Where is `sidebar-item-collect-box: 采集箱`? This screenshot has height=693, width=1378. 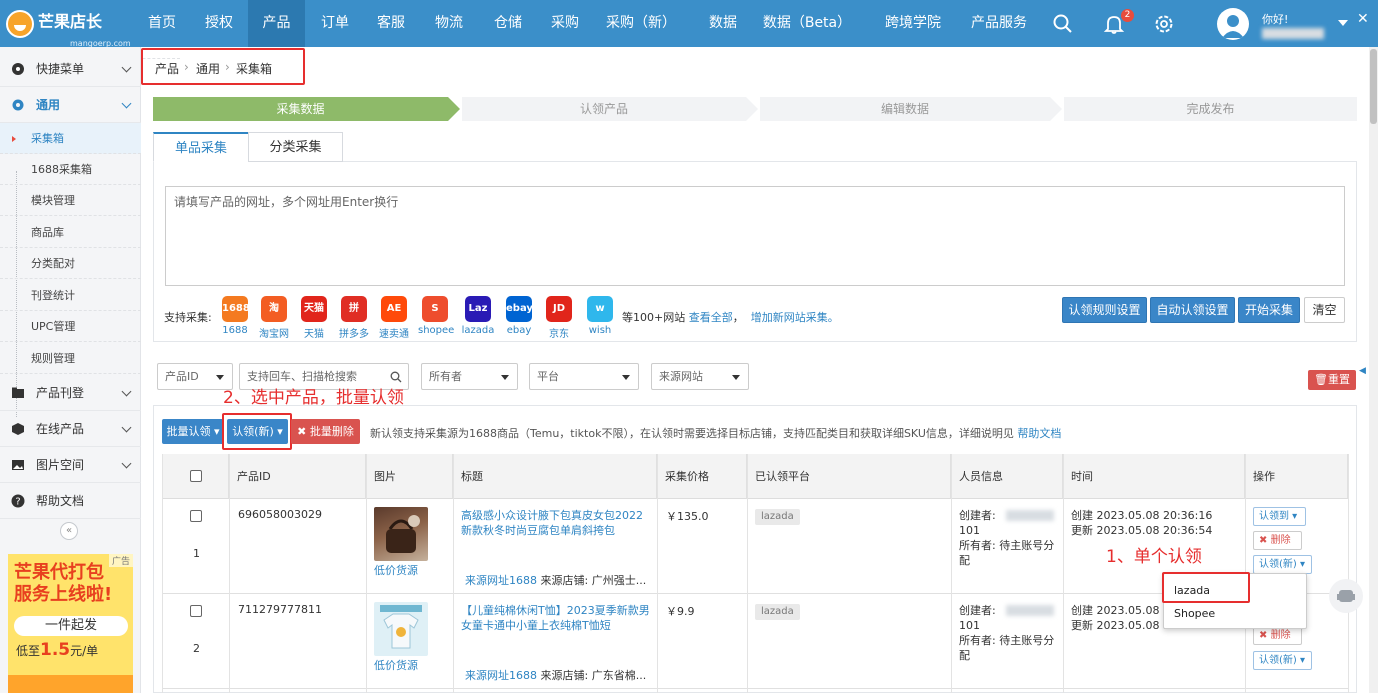
sidebar-item-collect-box: 采集箱 is located at coordinates (70, 138).